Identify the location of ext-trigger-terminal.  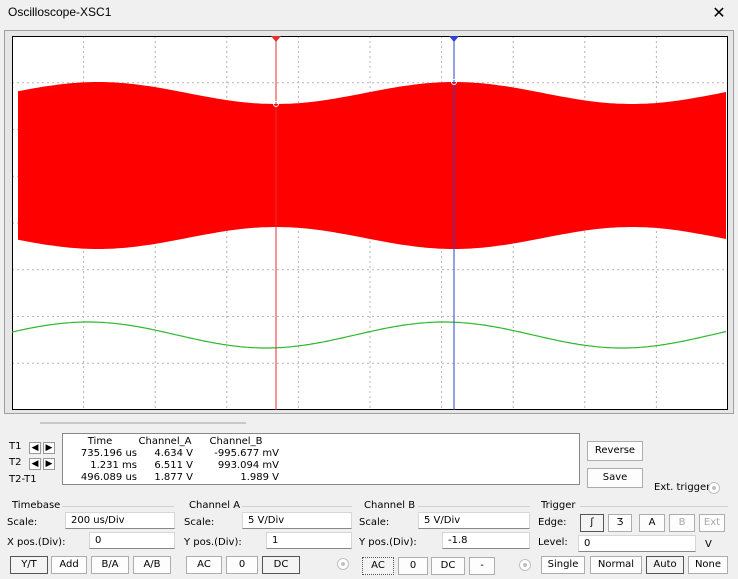
(714, 488).